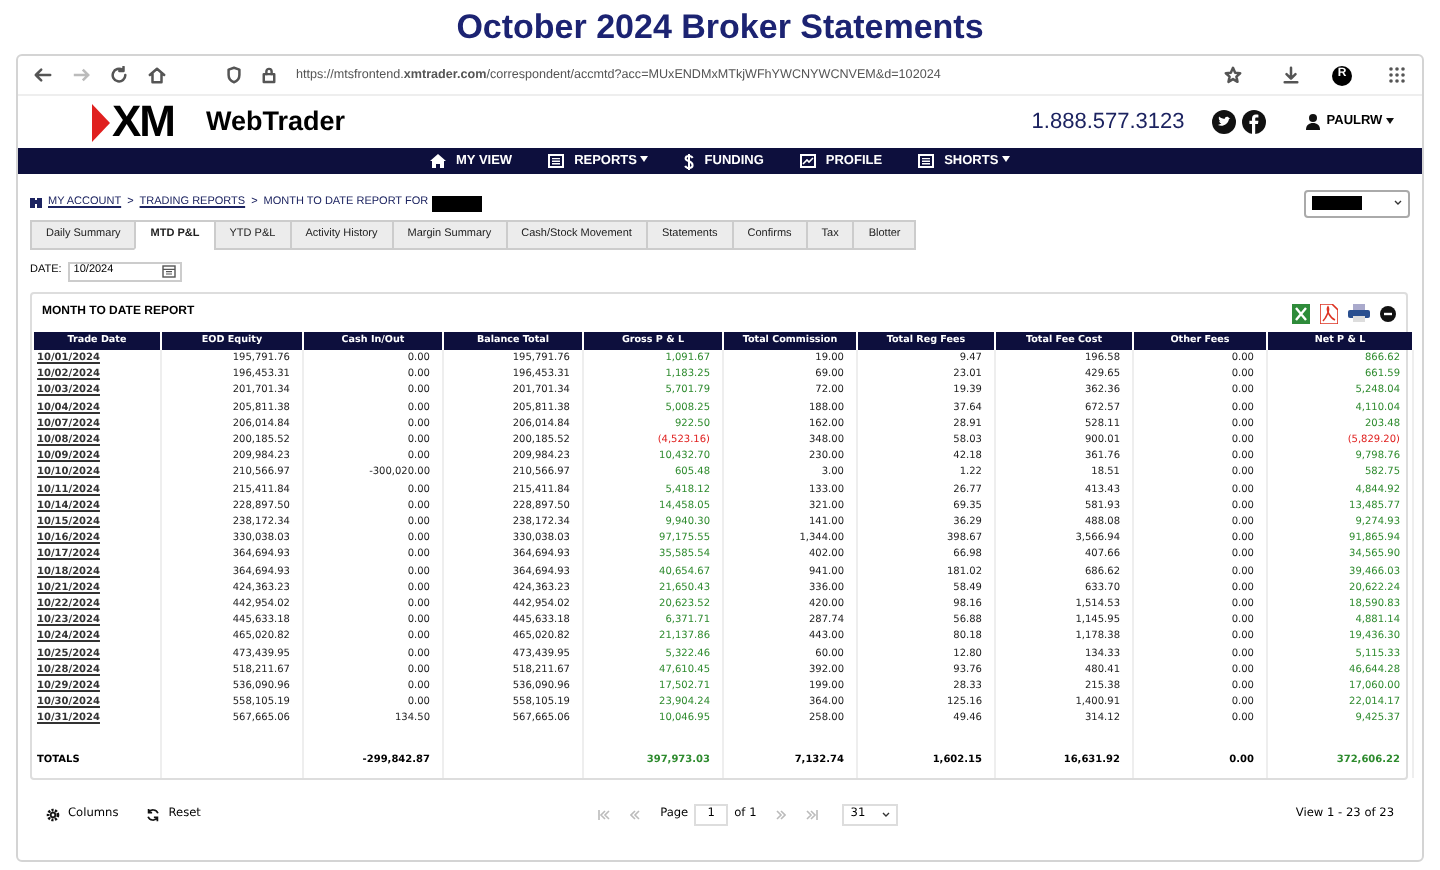 Image resolution: width=1440 pixels, height=870 pixels. Describe the element at coordinates (1224, 122) in the screenshot. I see `twitter-icon` at that location.